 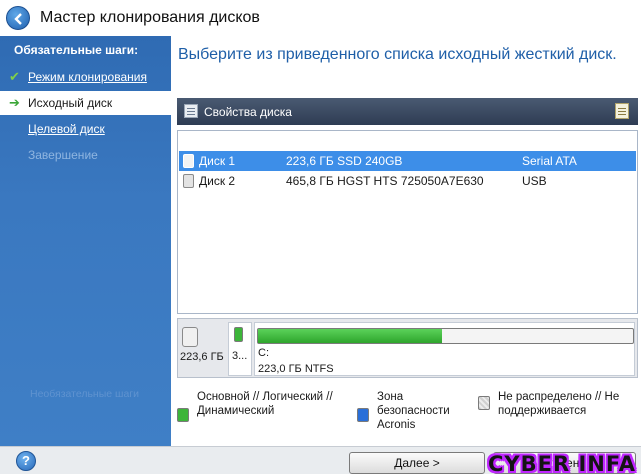 I want to click on legend-swatch-unallocated, so click(x=484, y=403).